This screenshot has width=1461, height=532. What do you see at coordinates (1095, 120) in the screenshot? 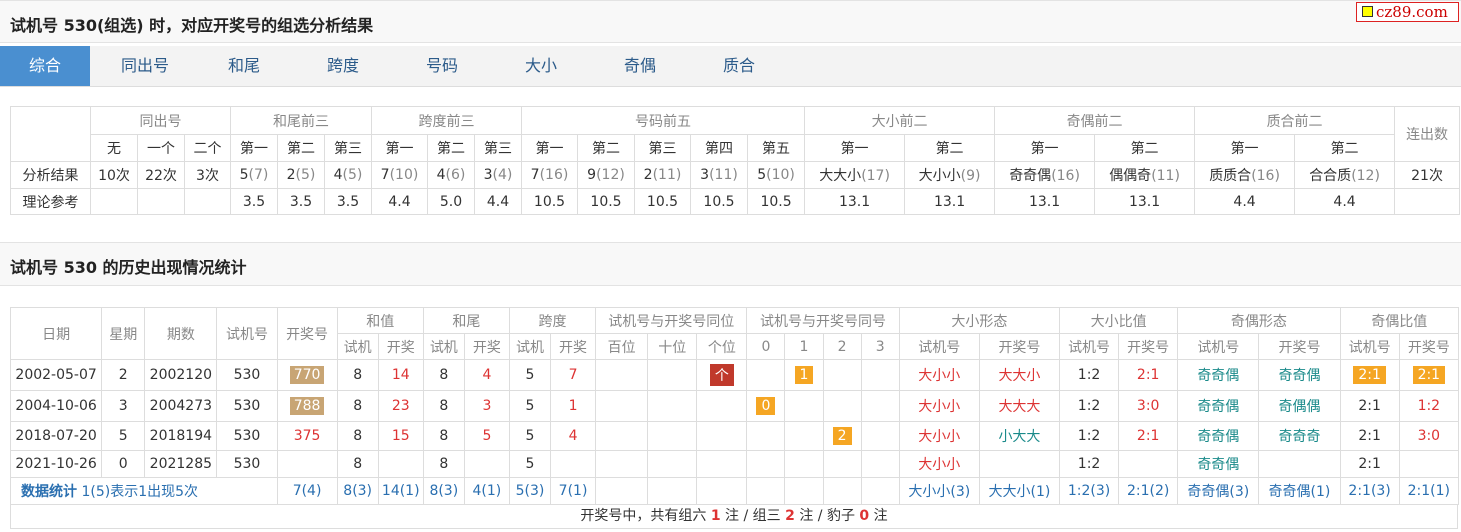
I see `group-odd: 奇偶前二` at bounding box center [1095, 120].